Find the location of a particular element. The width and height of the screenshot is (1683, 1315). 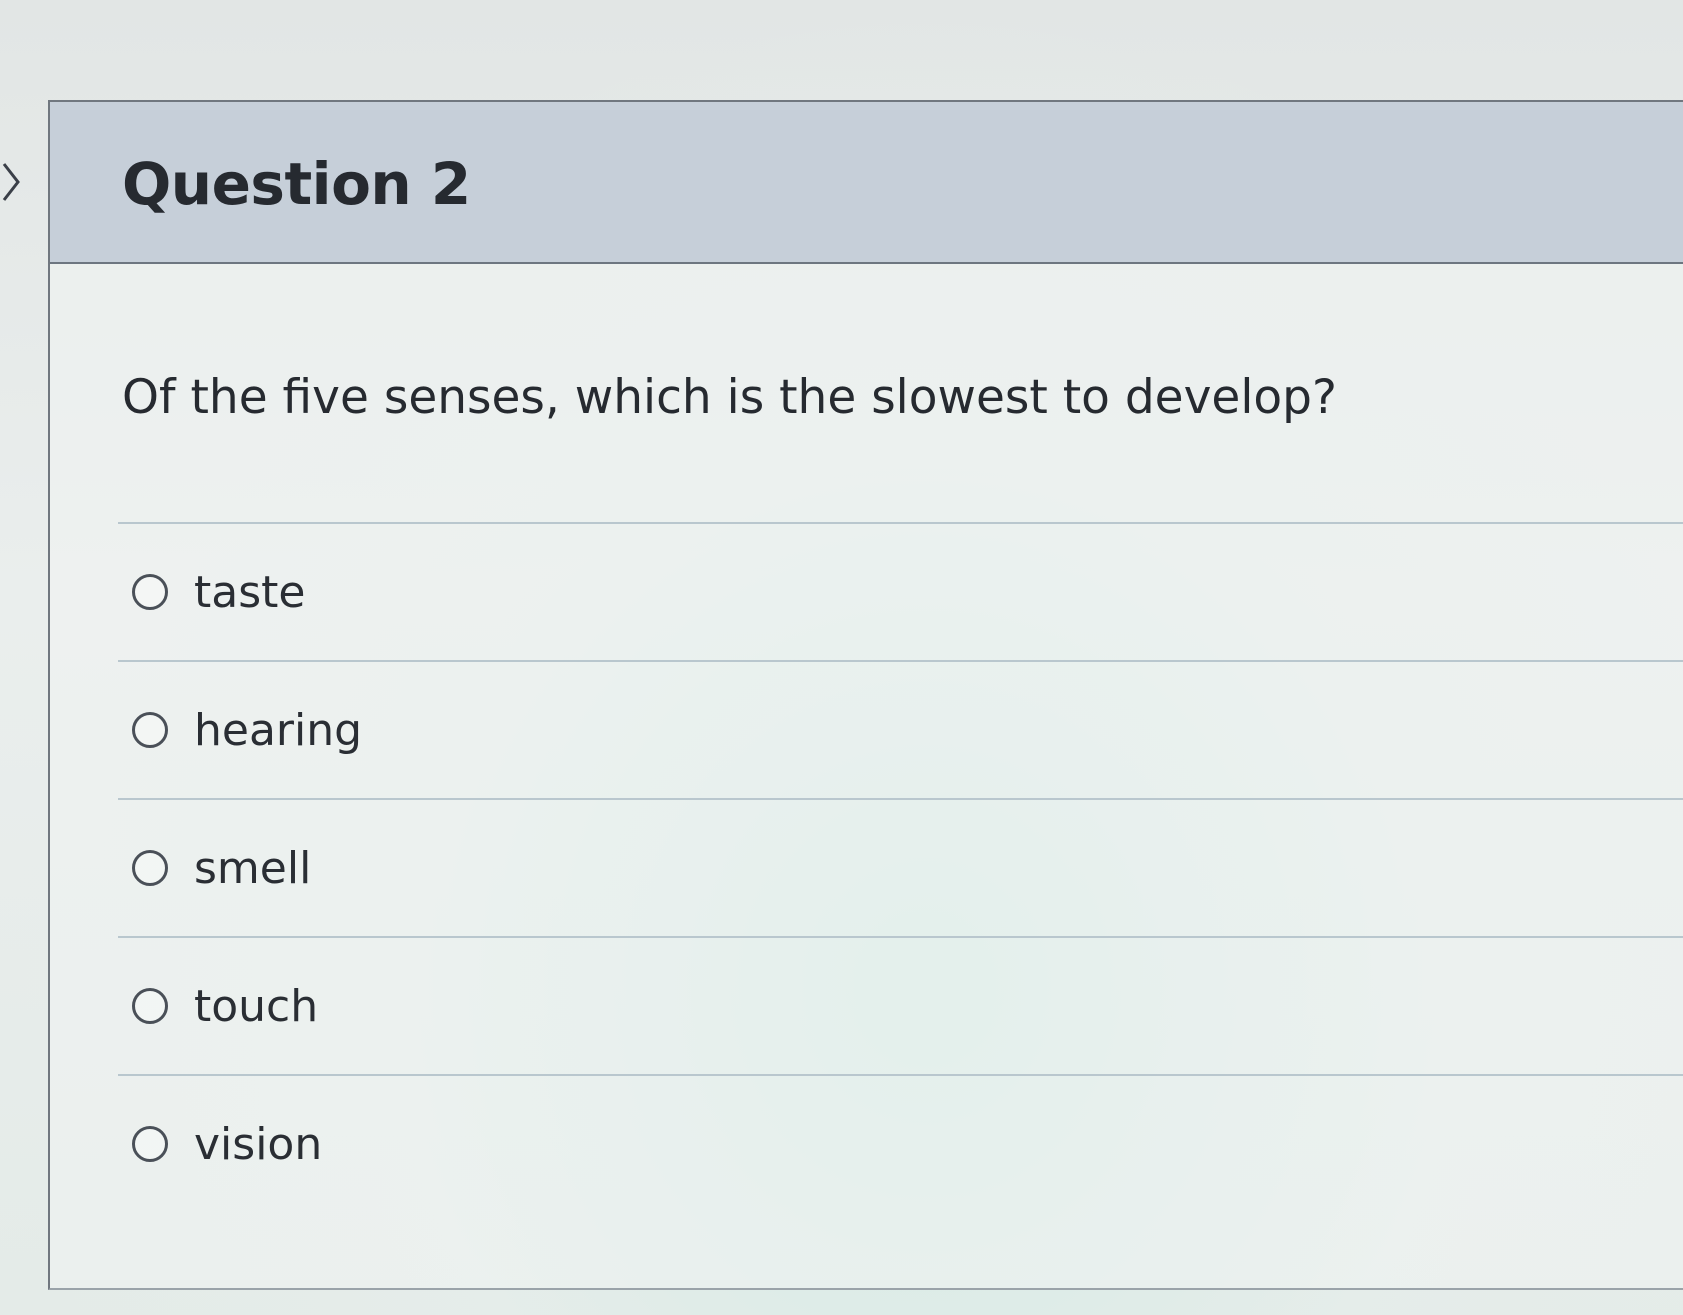

answer-label: vision is located at coordinates (258, 1144).